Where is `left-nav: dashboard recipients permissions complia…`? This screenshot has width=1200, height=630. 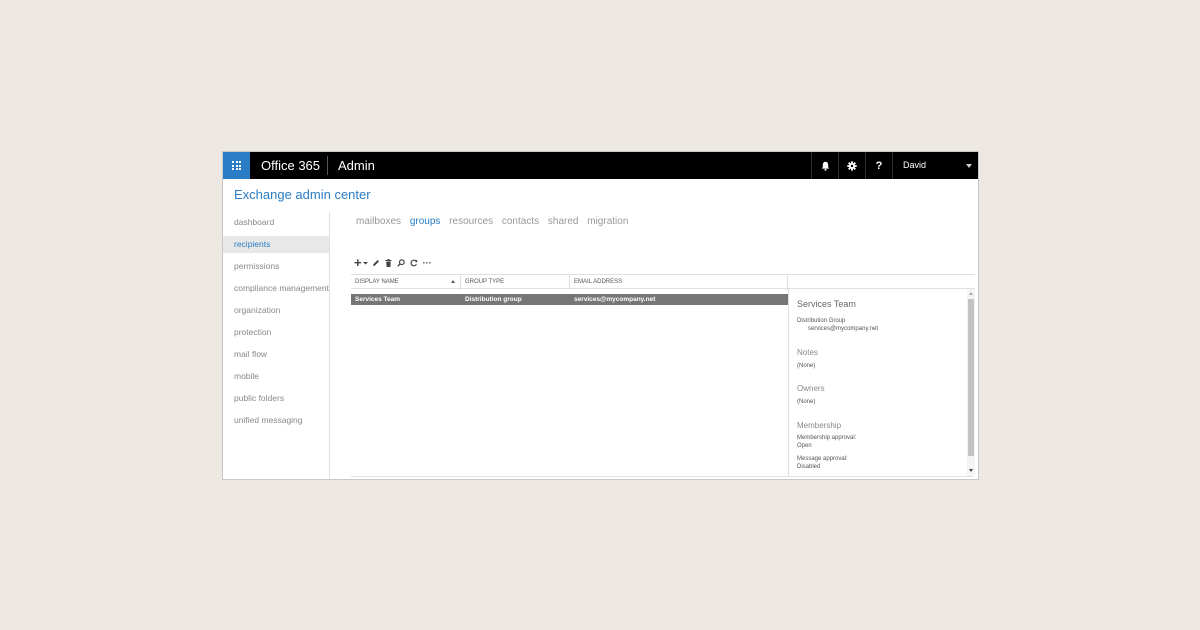
left-nav: dashboard recipients permissions complia… is located at coordinates (276, 345).